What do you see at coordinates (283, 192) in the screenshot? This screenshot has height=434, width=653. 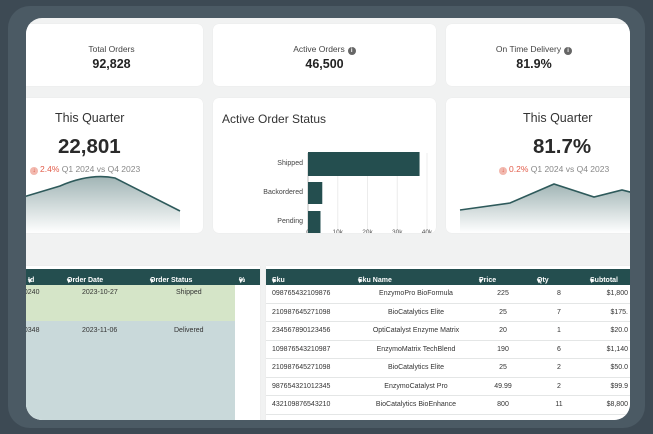 I see `y-category-label: Backordered` at bounding box center [283, 192].